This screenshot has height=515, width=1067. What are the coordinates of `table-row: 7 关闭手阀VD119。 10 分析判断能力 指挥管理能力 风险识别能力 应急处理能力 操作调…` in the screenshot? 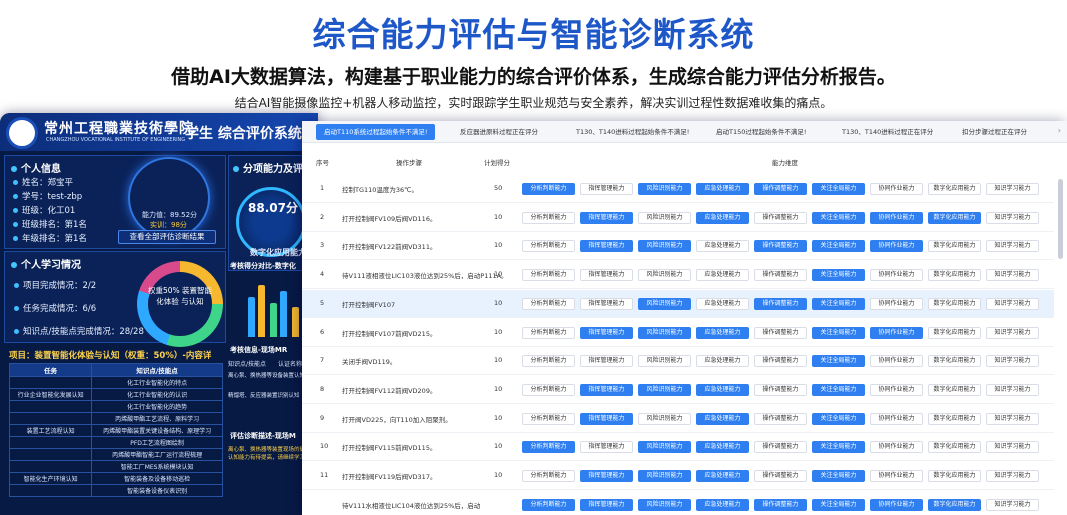 It's located at (678, 361).